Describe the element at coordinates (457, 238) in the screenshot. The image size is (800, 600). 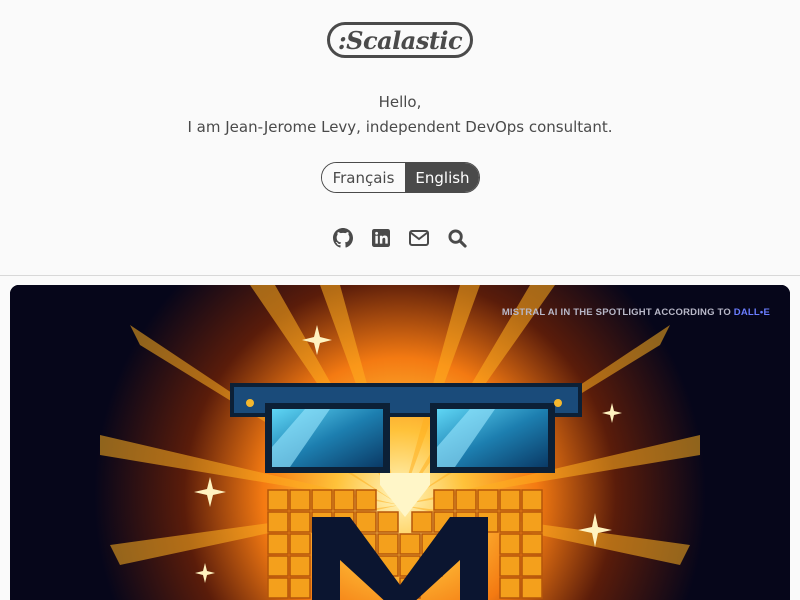
I see `search-icon` at that location.